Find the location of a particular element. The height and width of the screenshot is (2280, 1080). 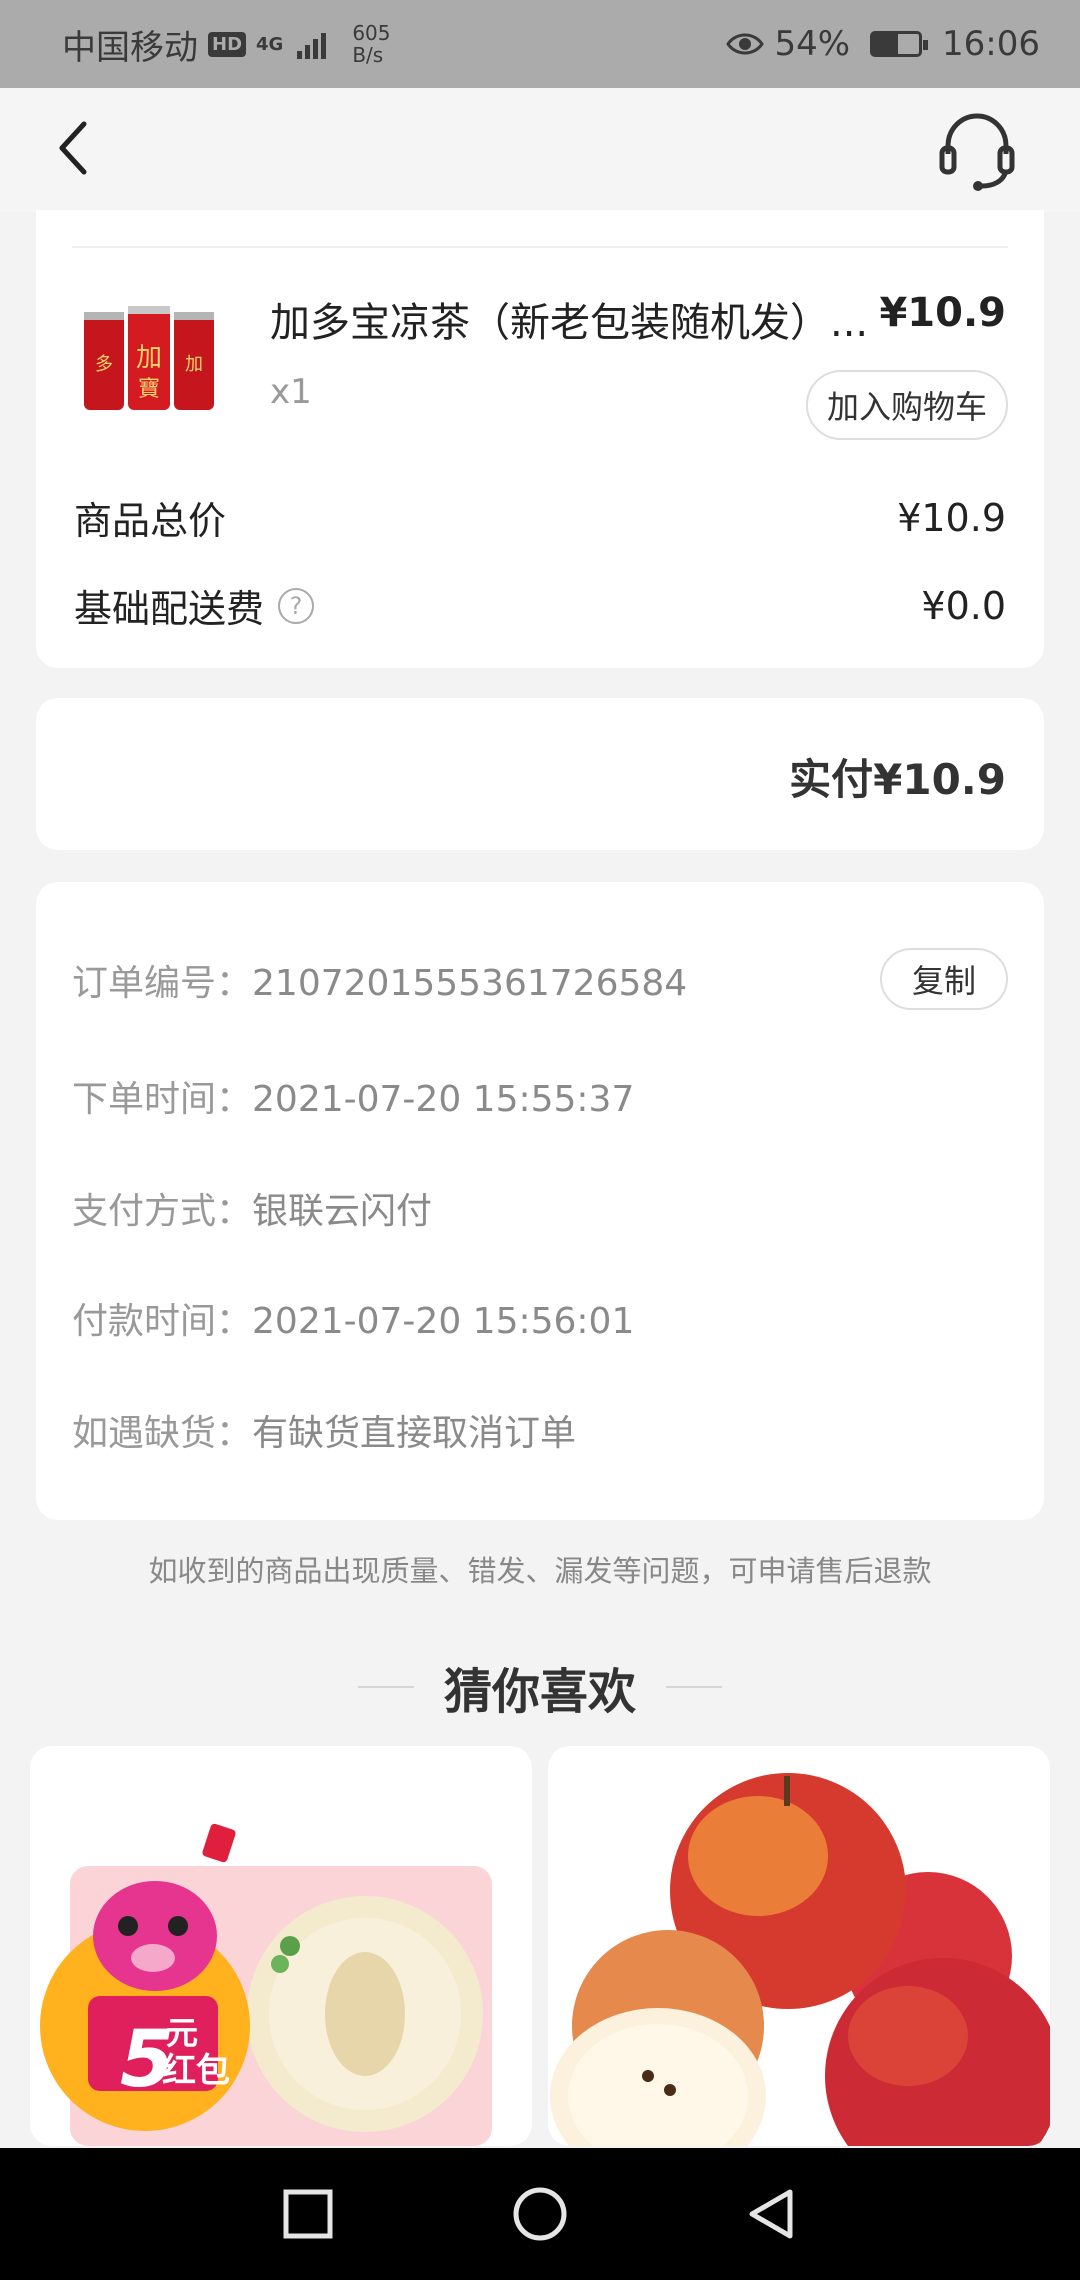

headset-icon is located at coordinates (977, 151).